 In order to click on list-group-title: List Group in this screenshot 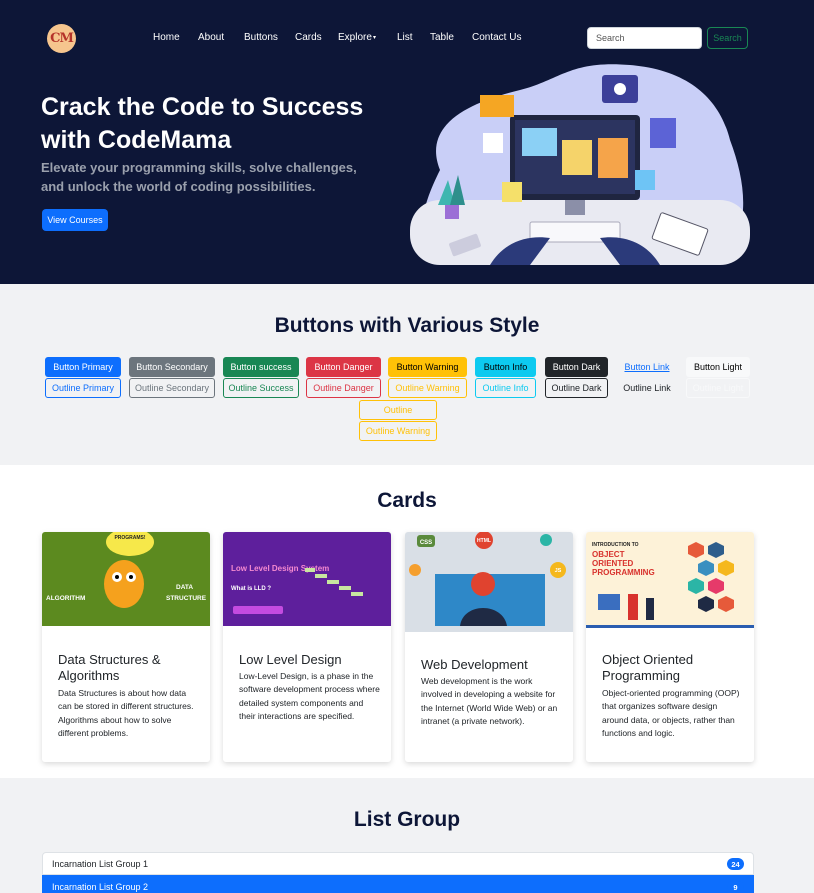, I will do `click(407, 819)`.